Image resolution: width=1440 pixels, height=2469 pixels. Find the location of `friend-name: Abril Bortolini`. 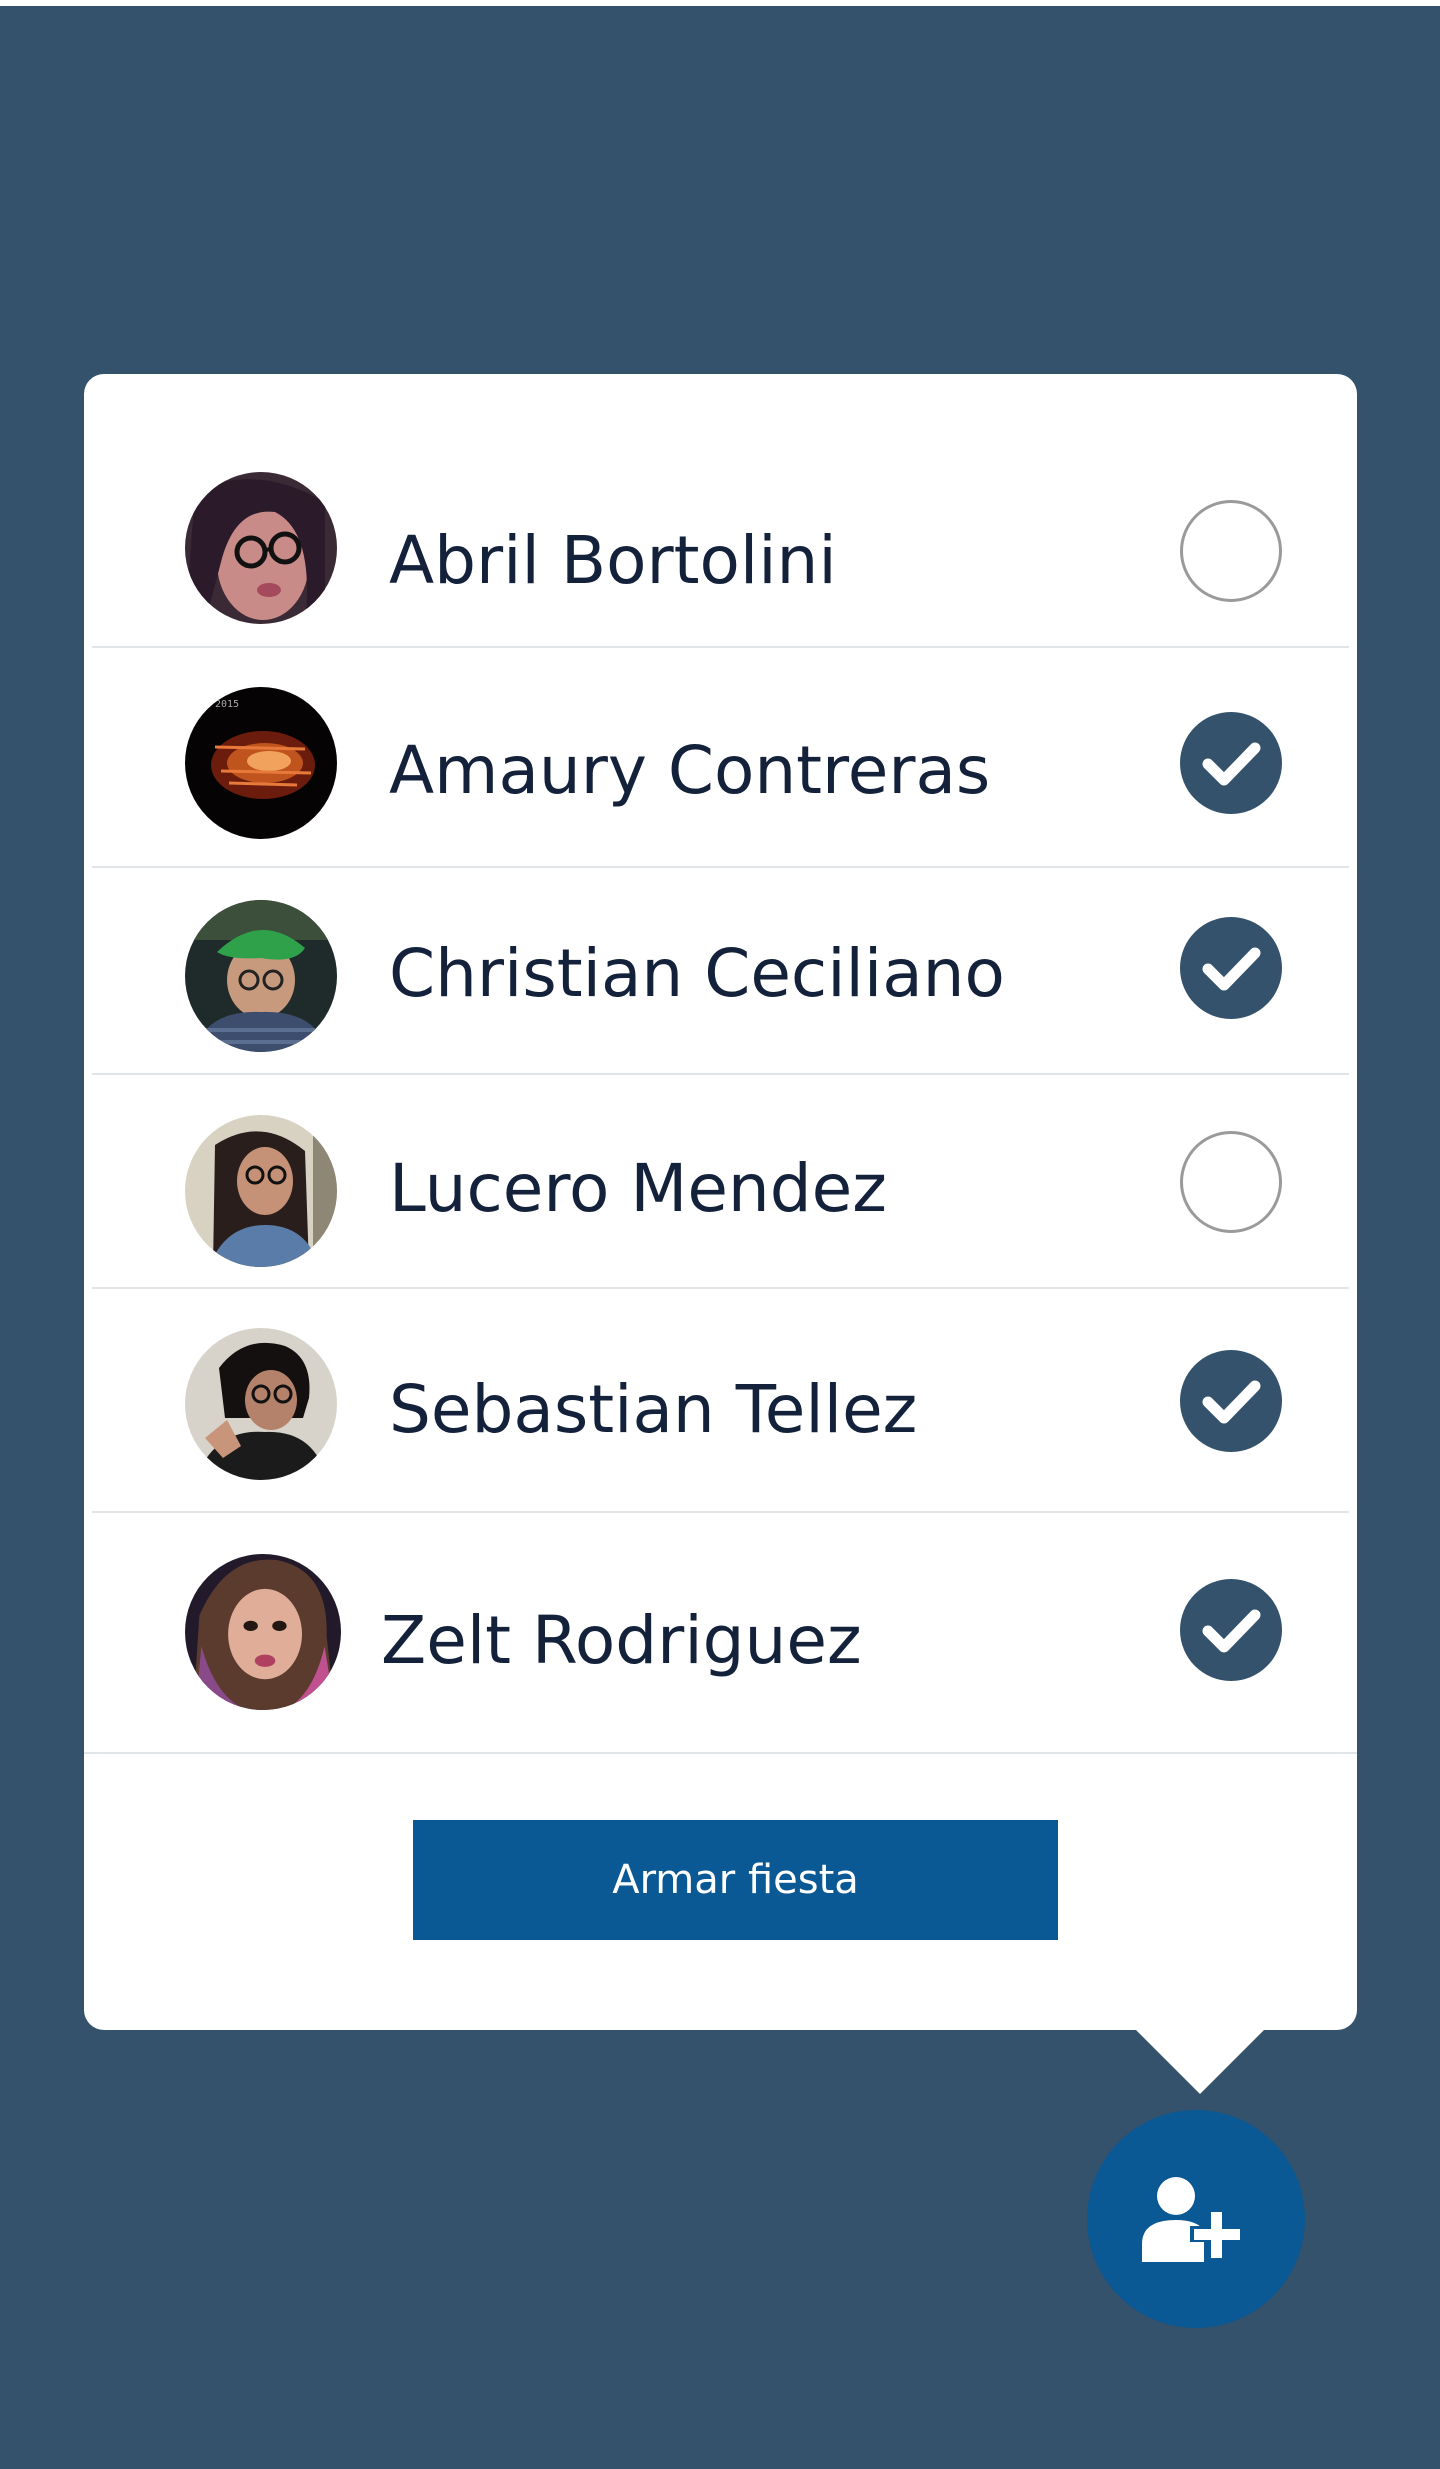

friend-name: Abril Bortolini is located at coordinates (613, 560).